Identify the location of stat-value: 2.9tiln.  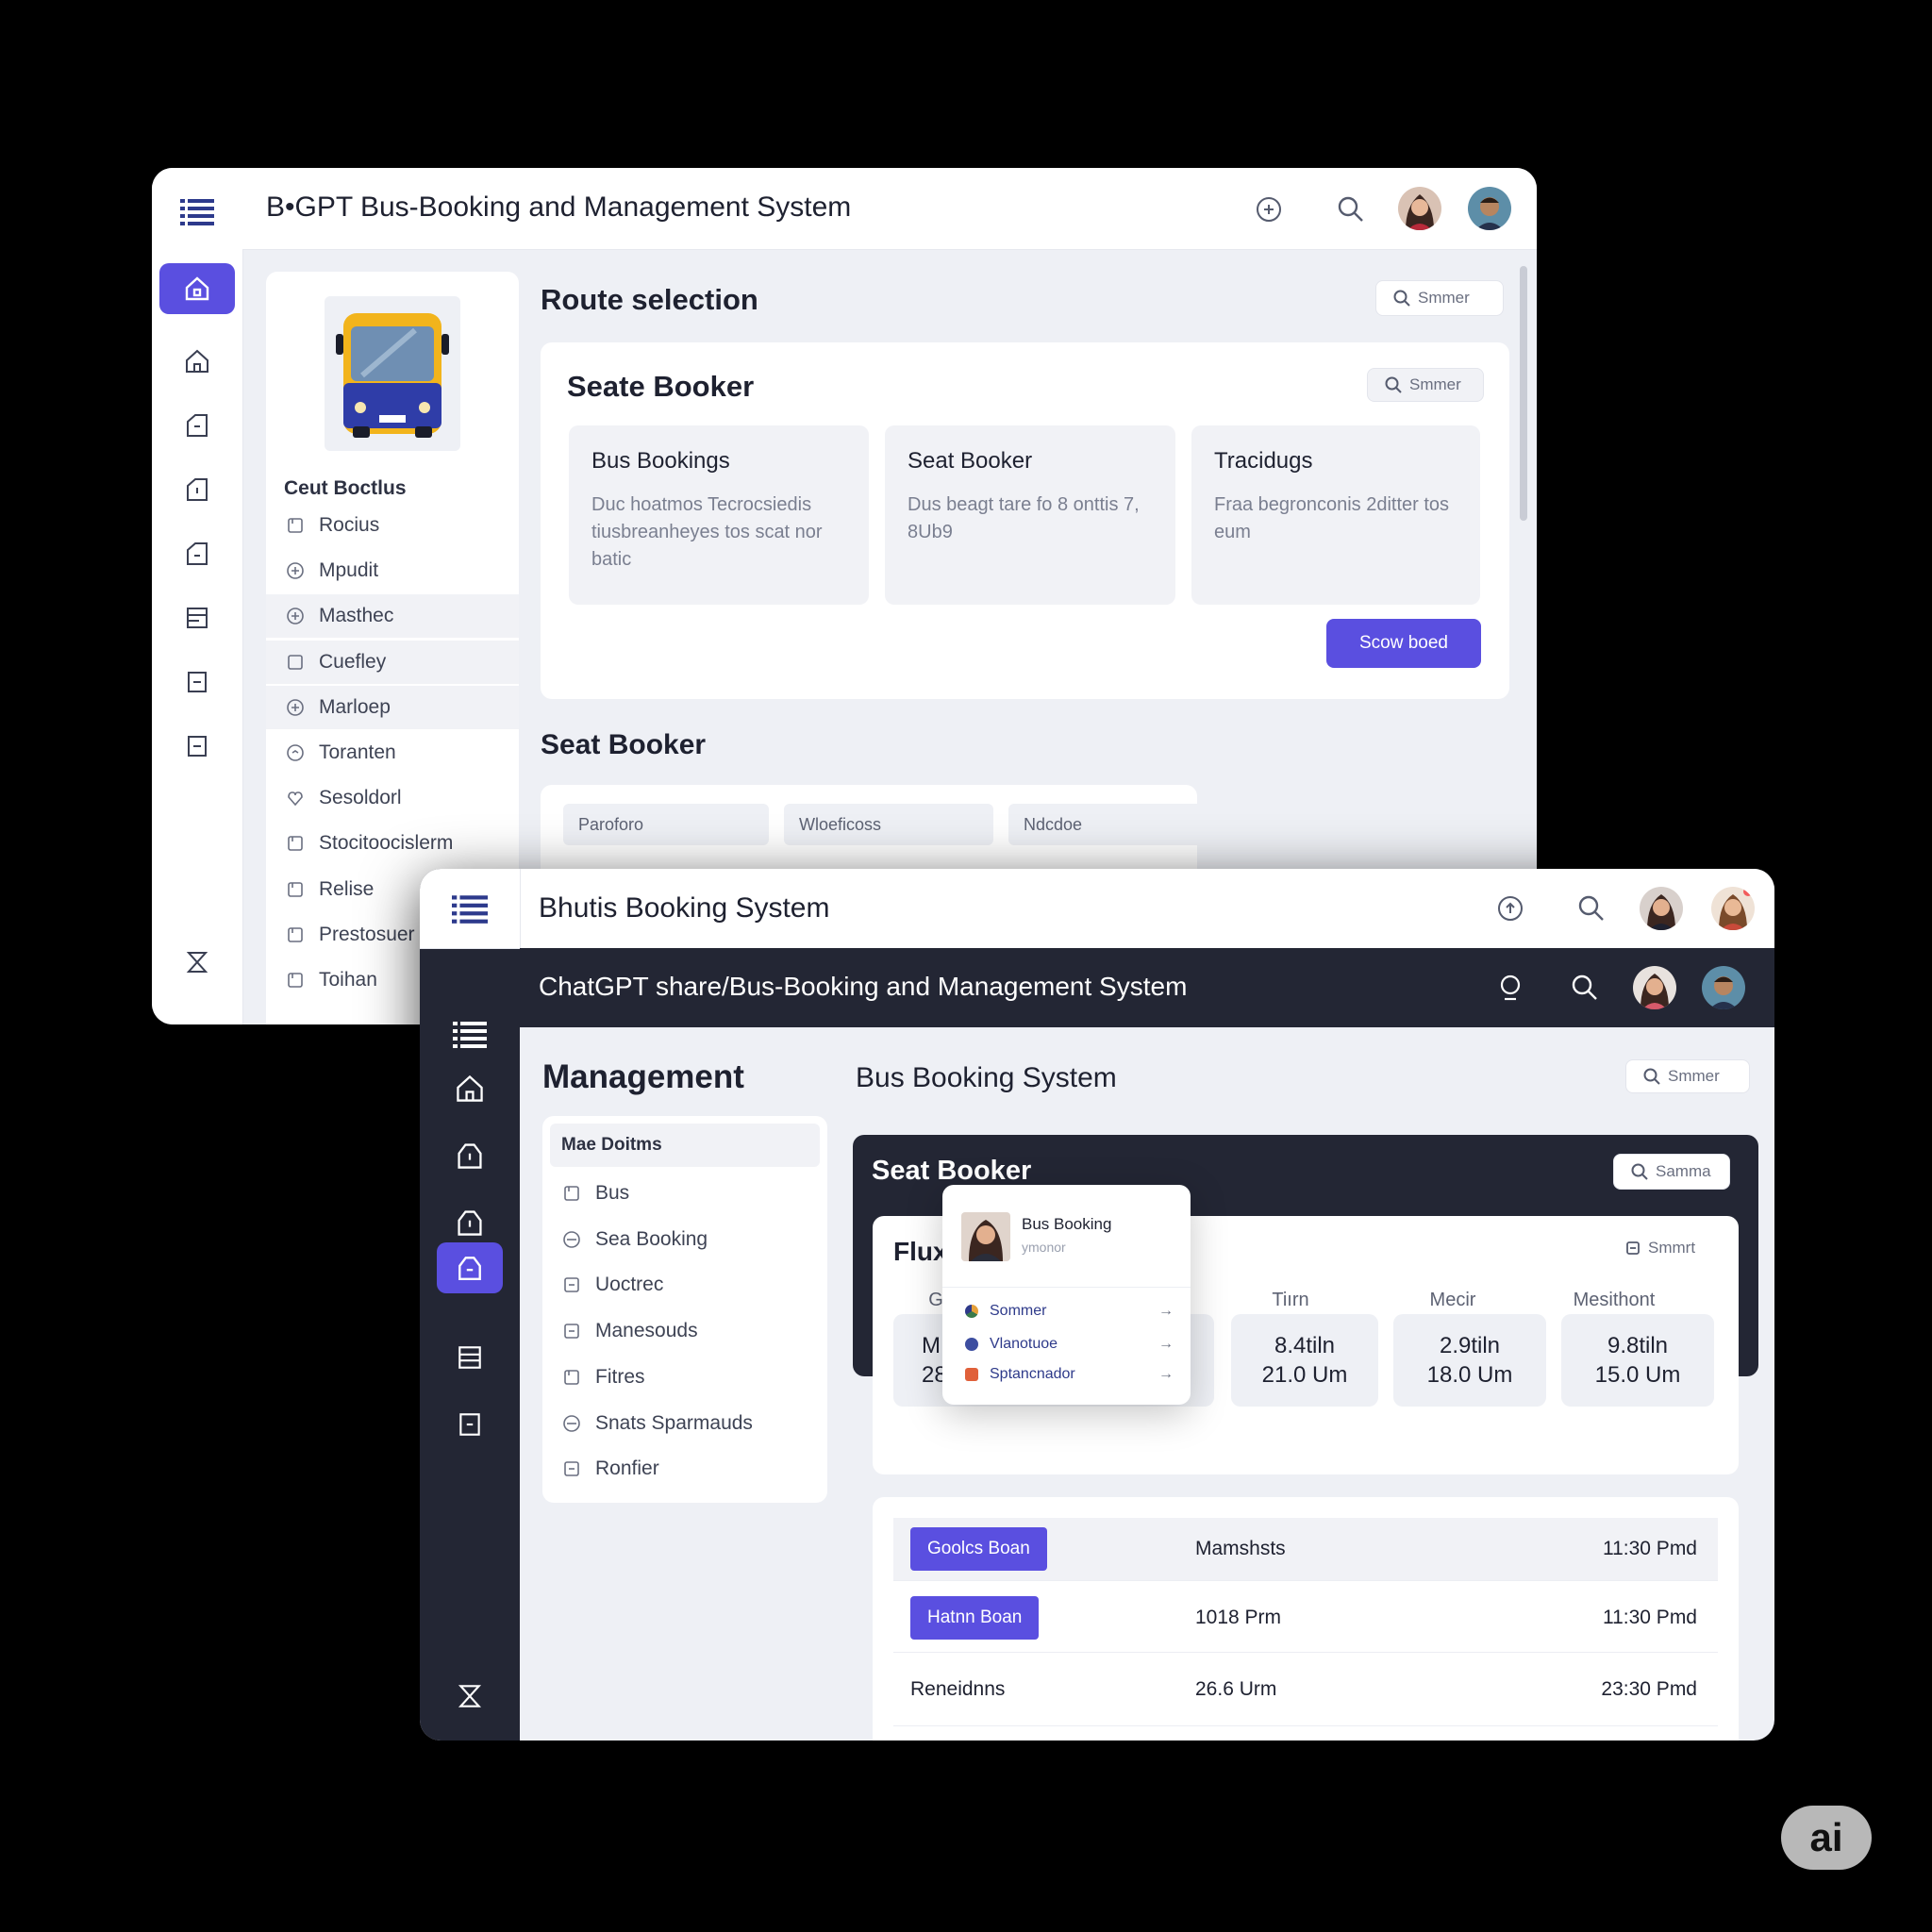
(1470, 1346).